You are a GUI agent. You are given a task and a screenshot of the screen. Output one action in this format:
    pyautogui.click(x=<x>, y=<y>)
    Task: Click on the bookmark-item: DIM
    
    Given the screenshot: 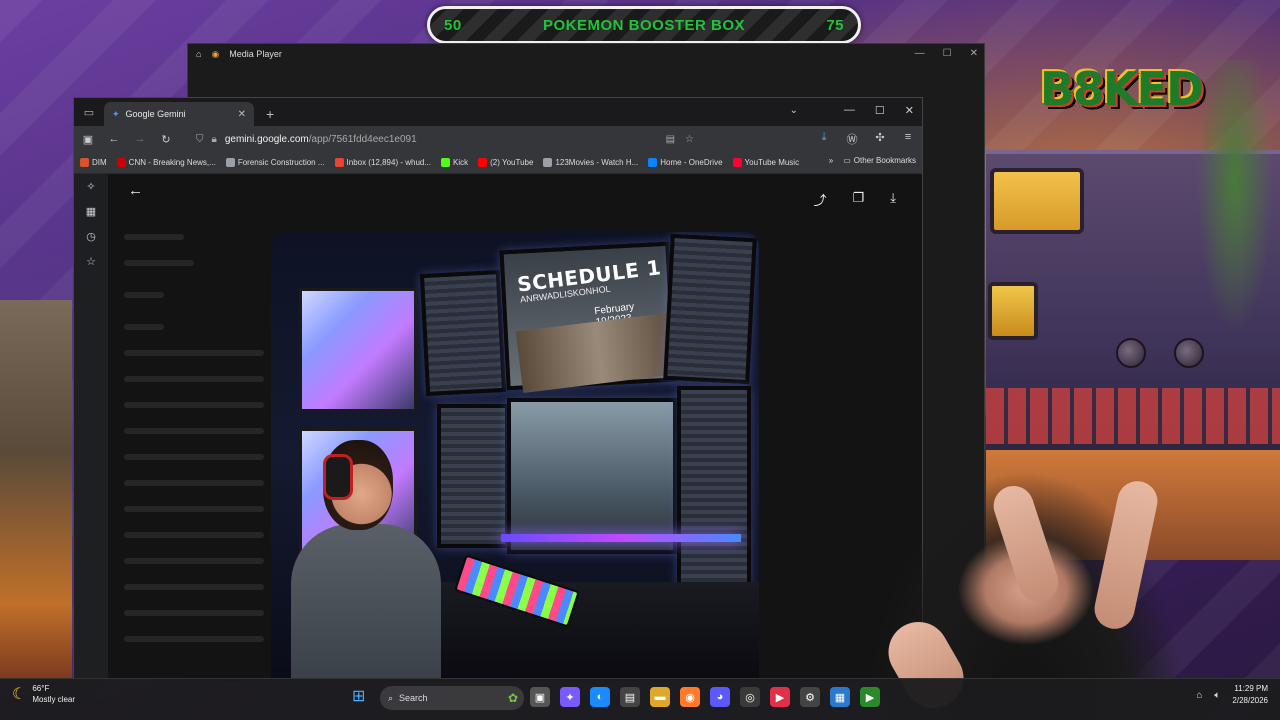 What is the action you would take?
    pyautogui.click(x=93, y=162)
    